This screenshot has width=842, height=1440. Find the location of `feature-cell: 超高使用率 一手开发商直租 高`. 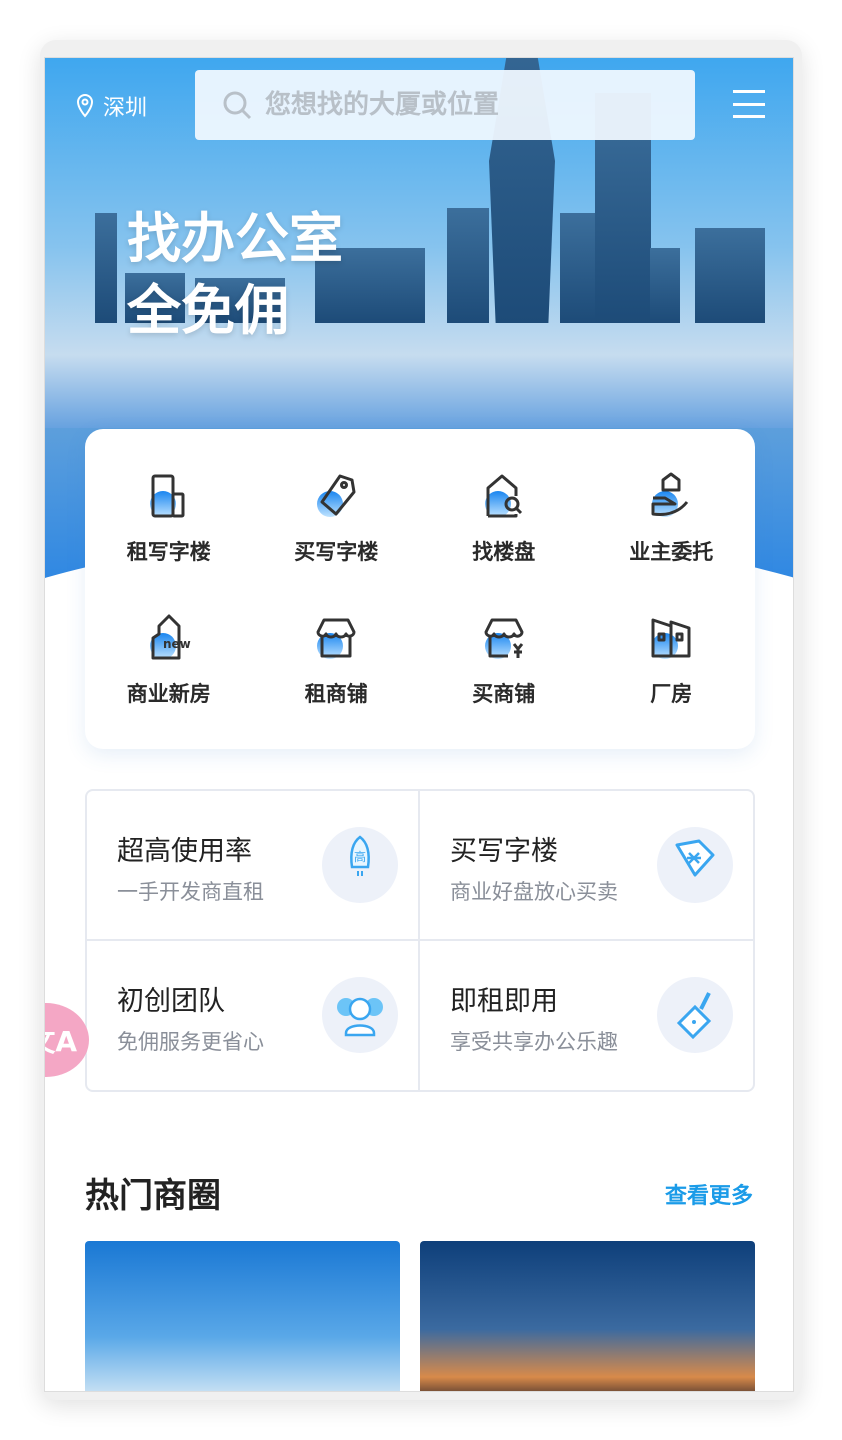

feature-cell: 超高使用率 一手开发商直租 高 is located at coordinates (253, 866).